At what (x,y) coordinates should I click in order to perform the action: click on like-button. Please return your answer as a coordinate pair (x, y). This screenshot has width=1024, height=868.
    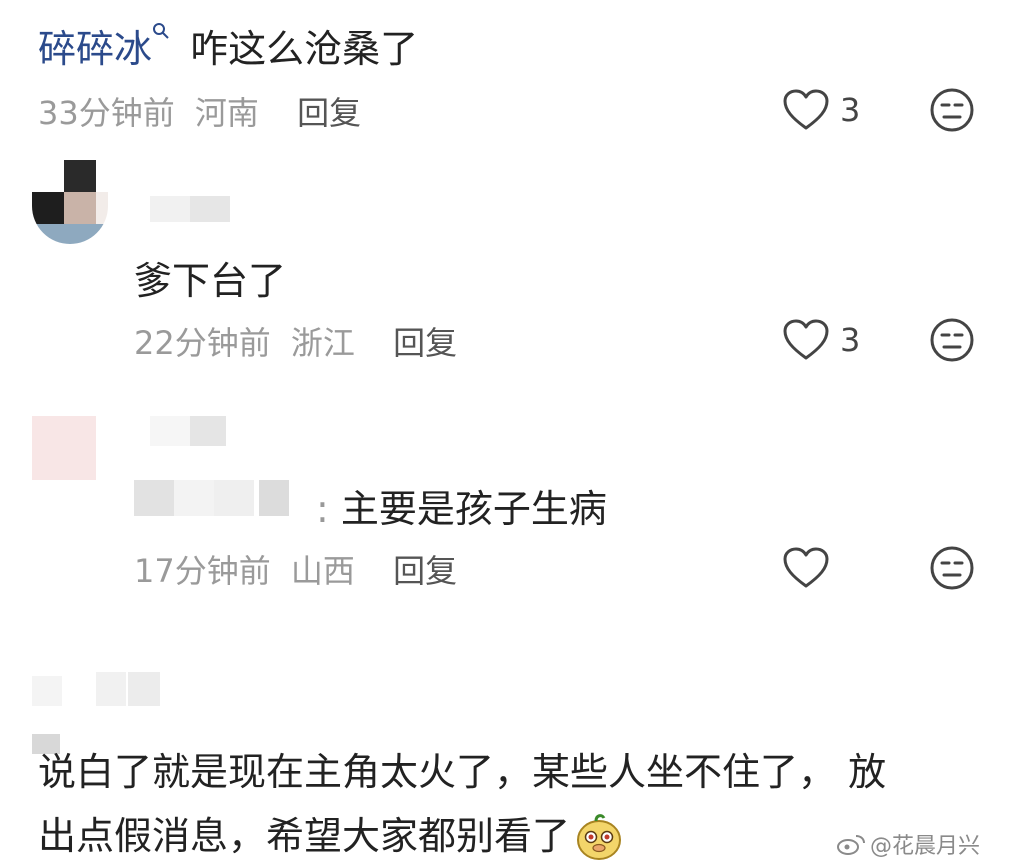
    Looking at the image, I should click on (806, 568).